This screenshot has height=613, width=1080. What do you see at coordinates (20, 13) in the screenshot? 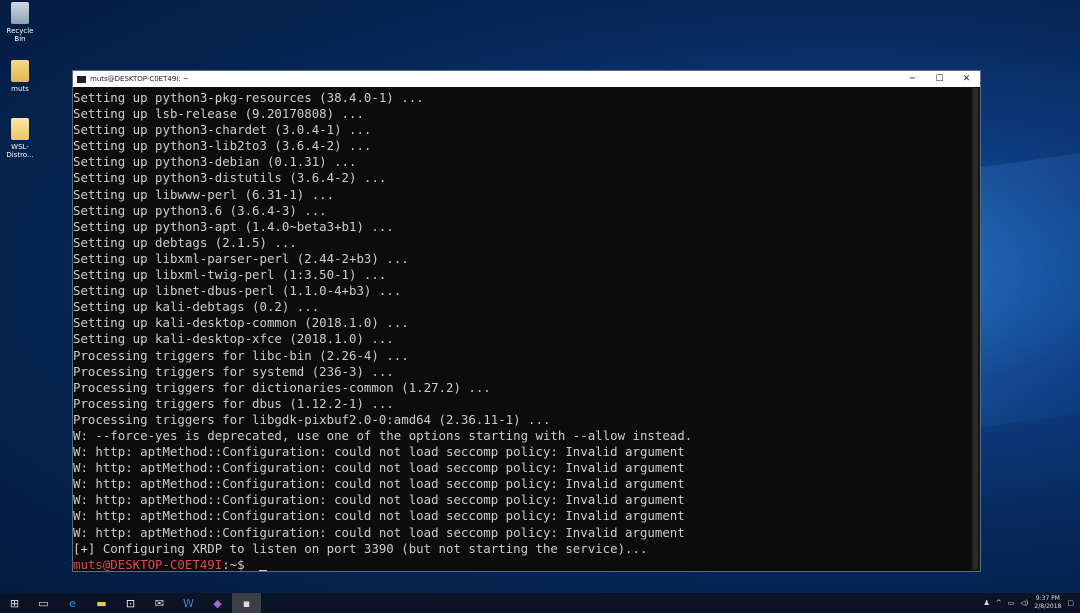
I see `recycle-bin-icon` at bounding box center [20, 13].